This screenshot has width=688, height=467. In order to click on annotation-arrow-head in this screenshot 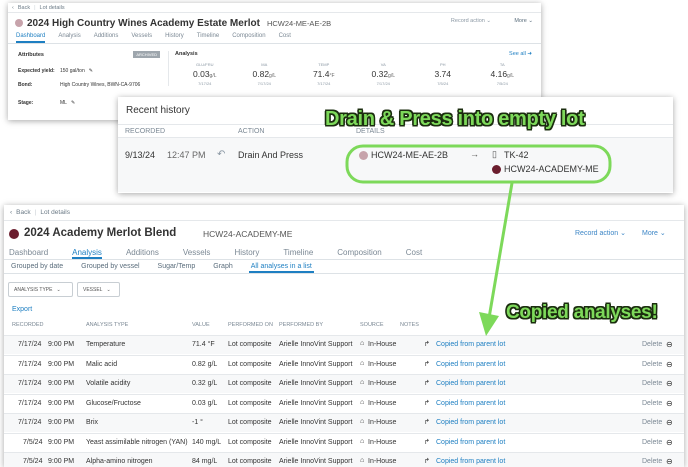, I will do `click(489, 324)`.